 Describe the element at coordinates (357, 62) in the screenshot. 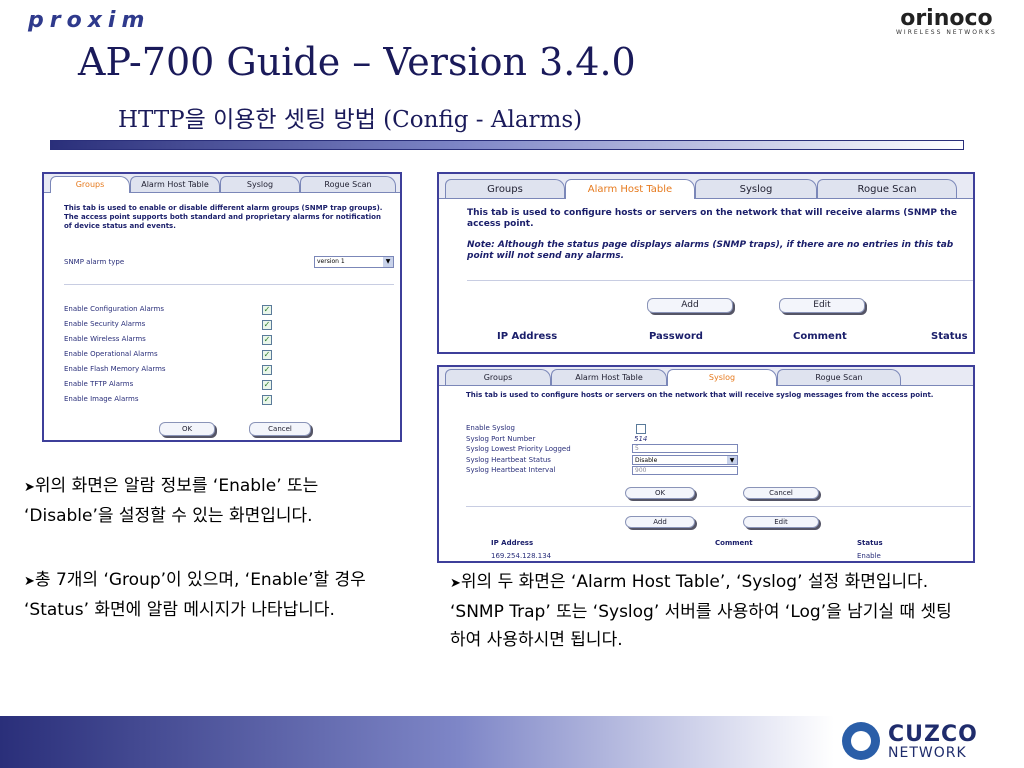

I see `page-title: AP-700 Guide – Version 3.4.0` at that location.